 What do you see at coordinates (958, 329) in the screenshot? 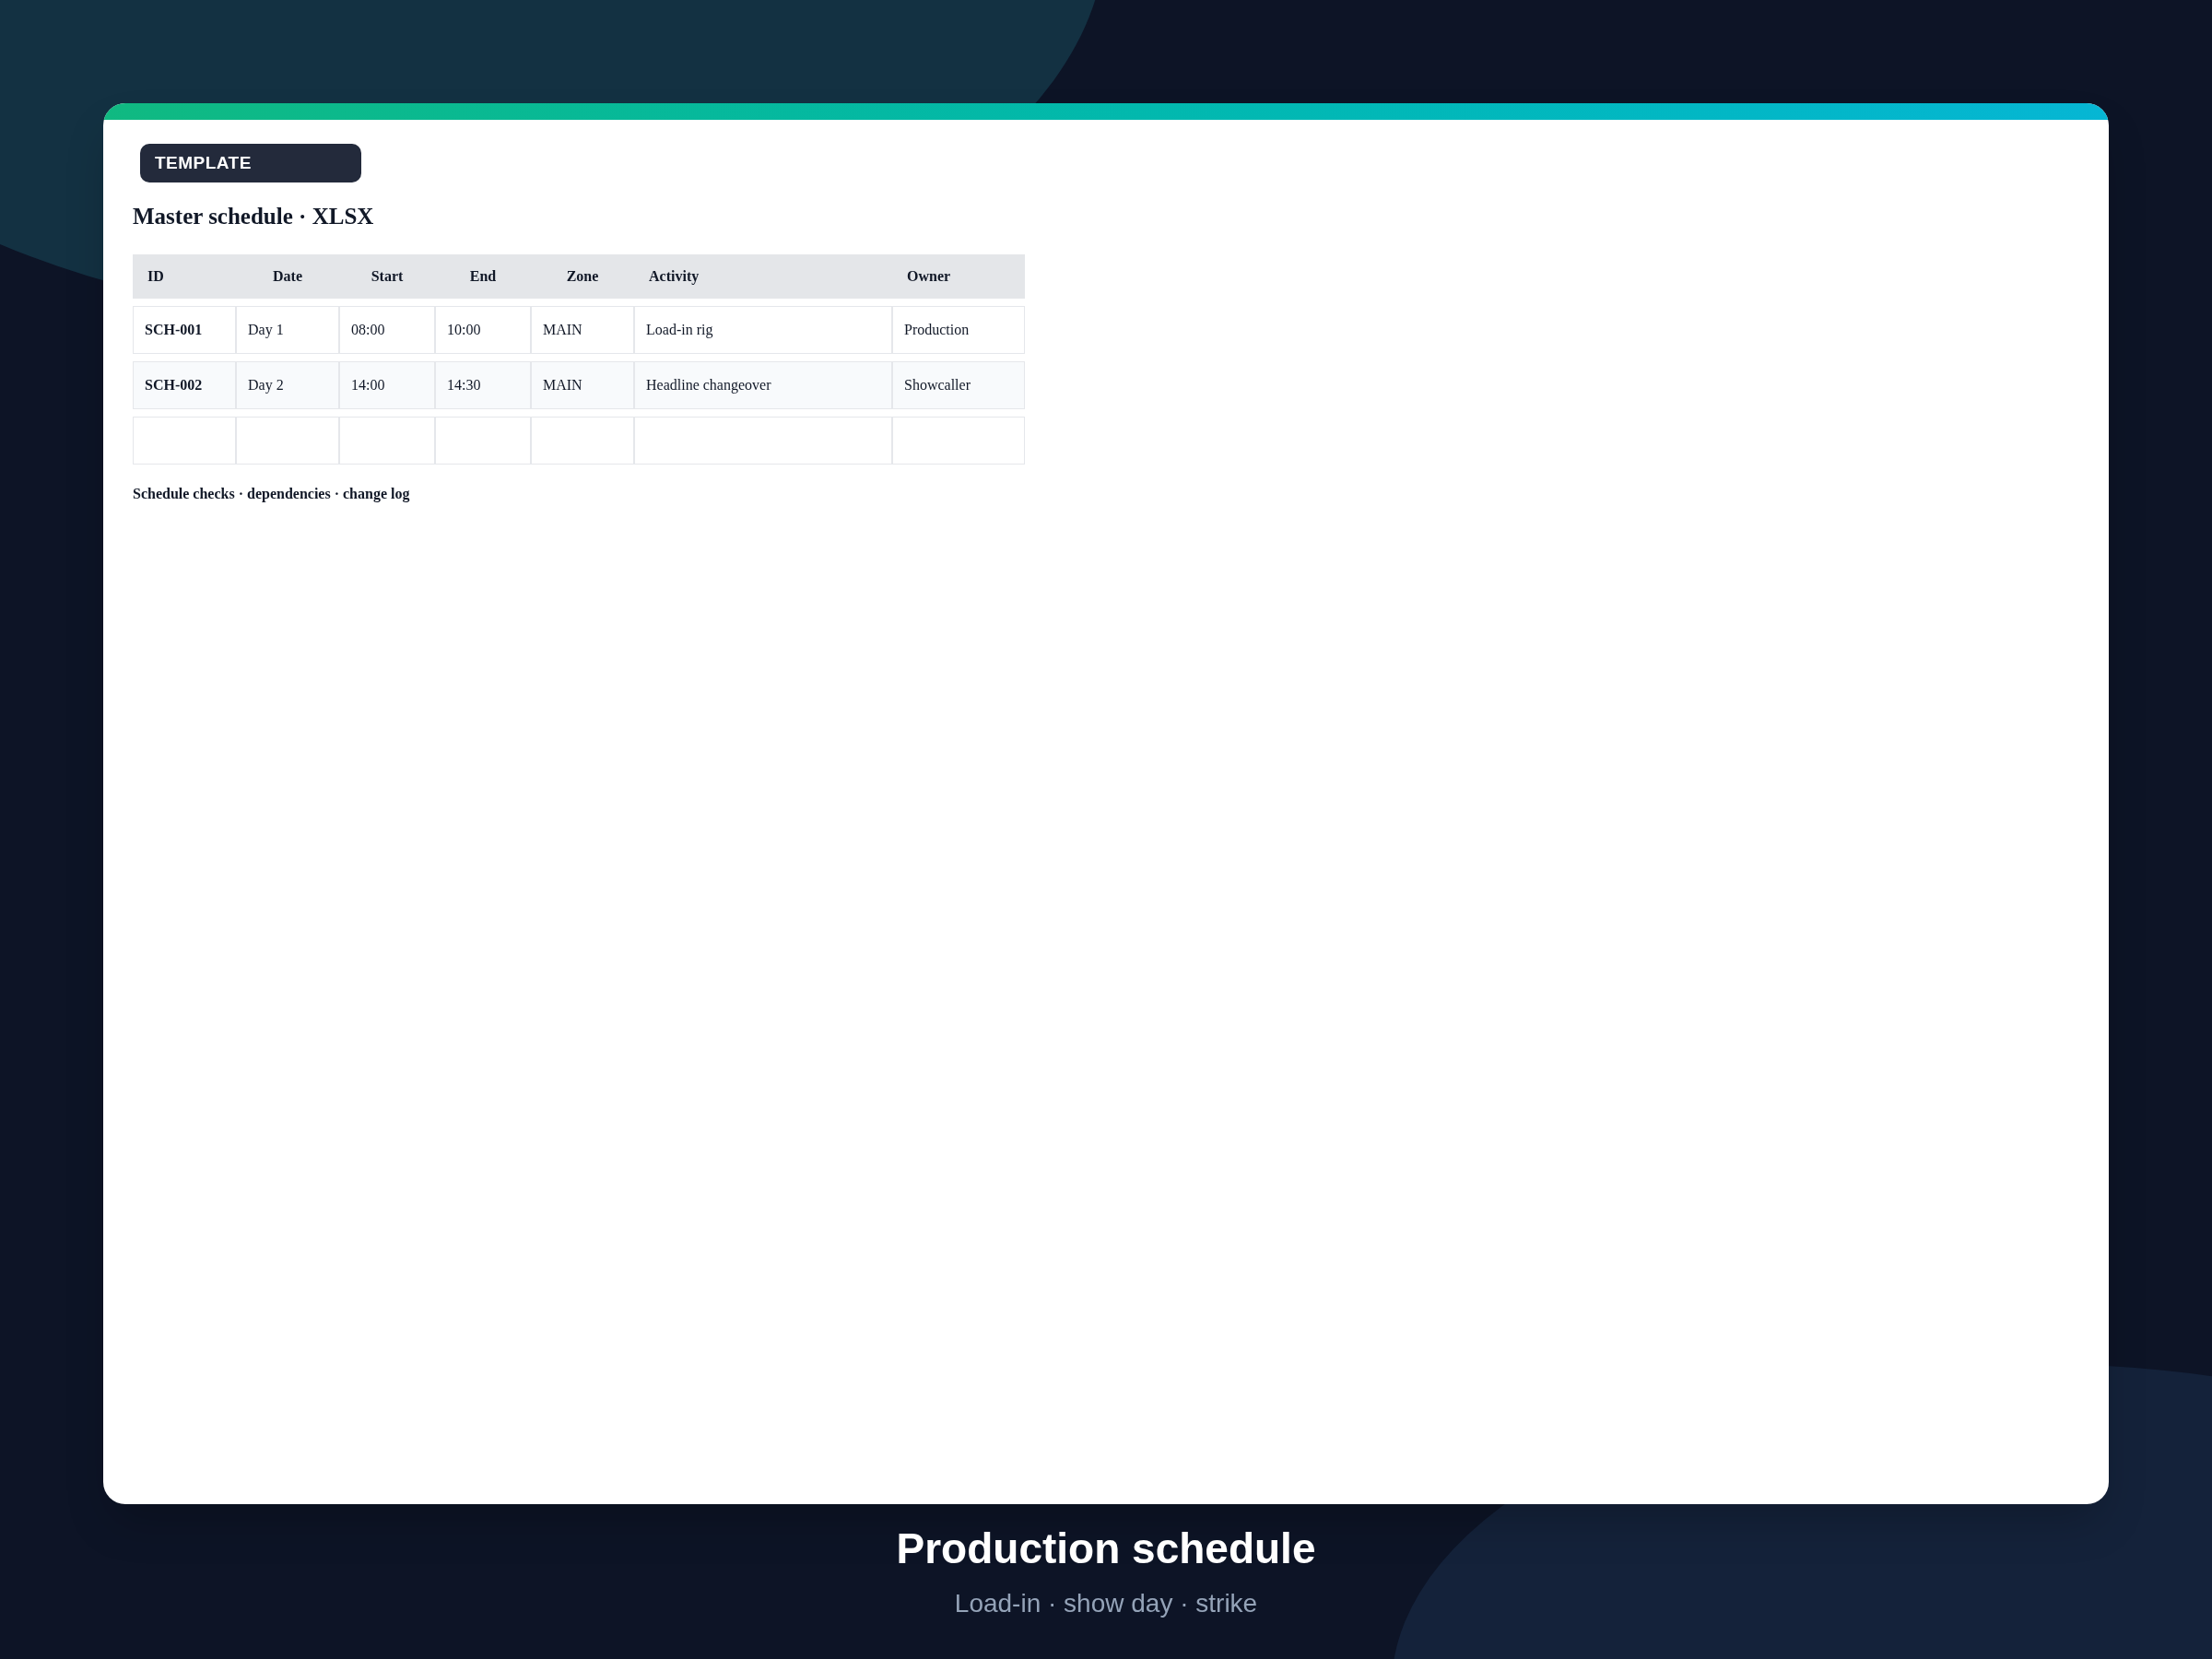
I see `table-cell: Production` at bounding box center [958, 329].